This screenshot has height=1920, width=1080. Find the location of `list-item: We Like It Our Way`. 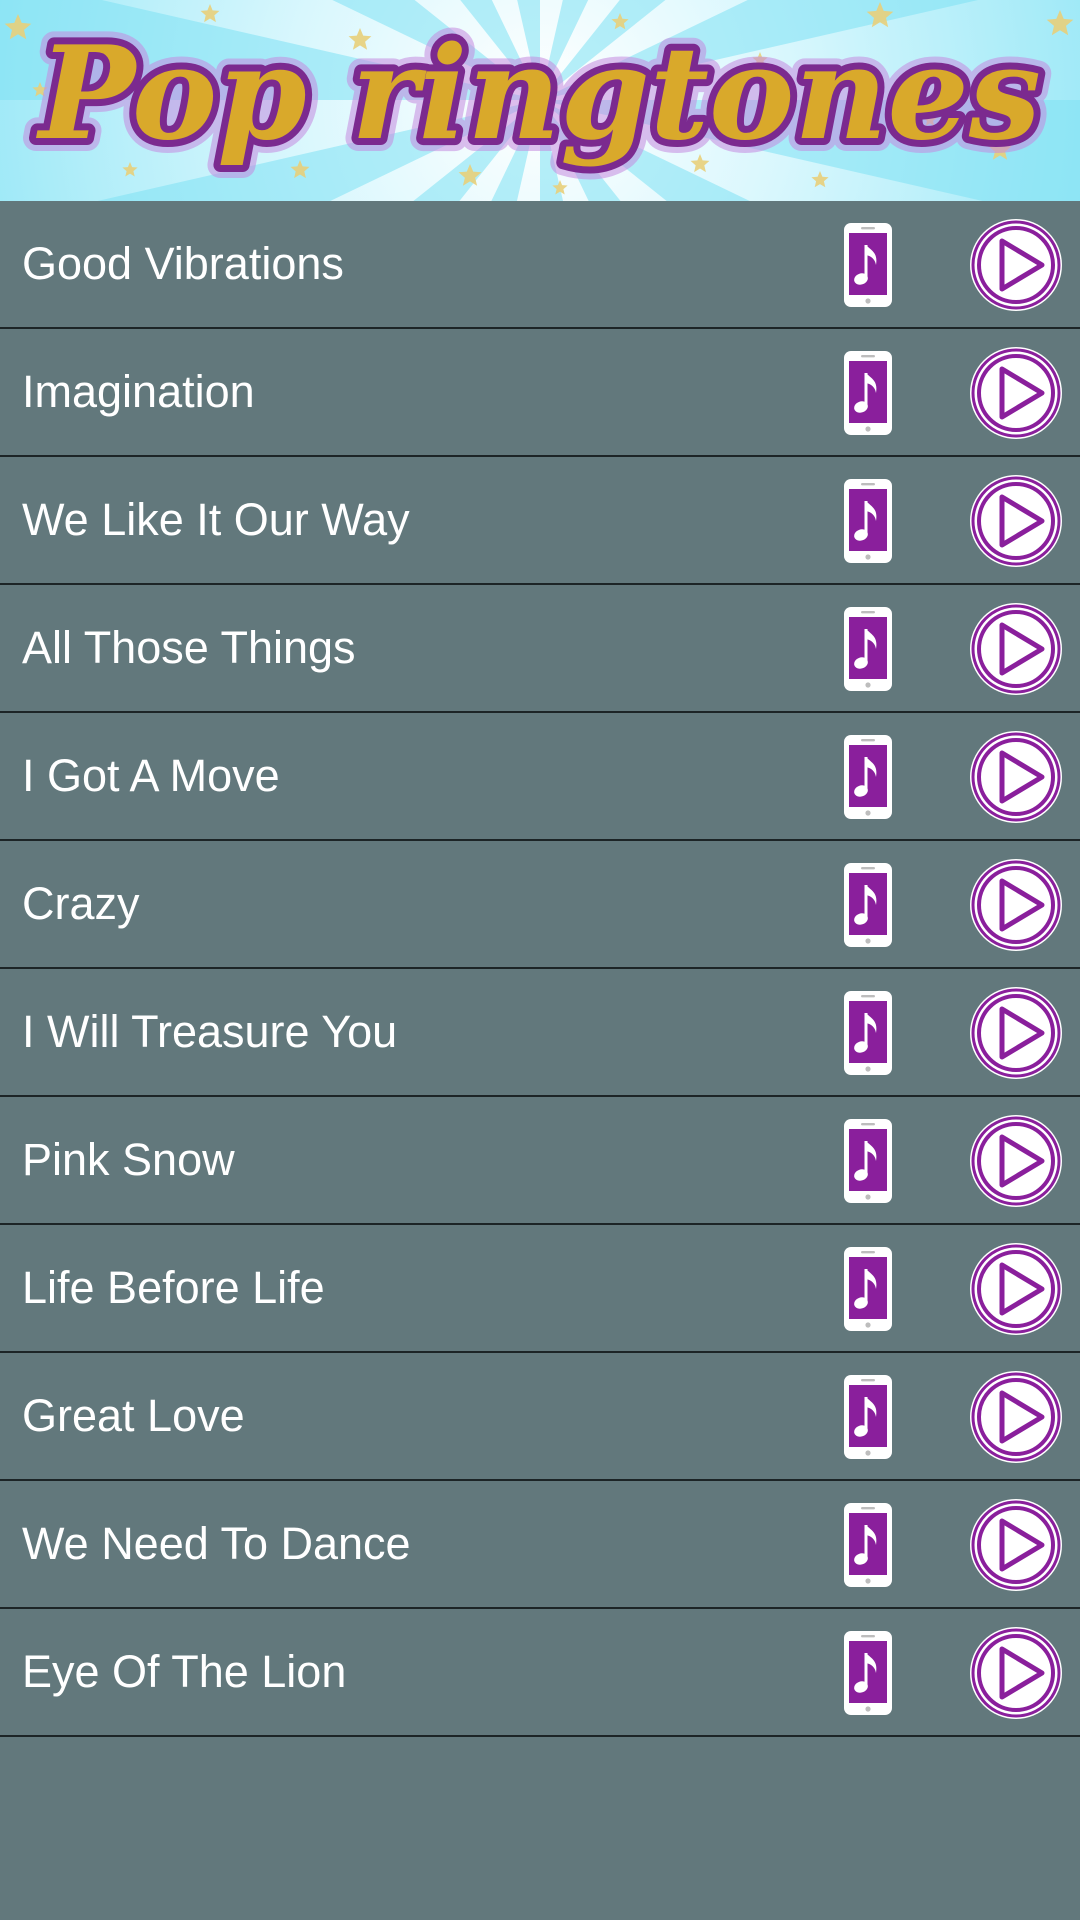

list-item: We Like It Our Way is located at coordinates (540, 521).